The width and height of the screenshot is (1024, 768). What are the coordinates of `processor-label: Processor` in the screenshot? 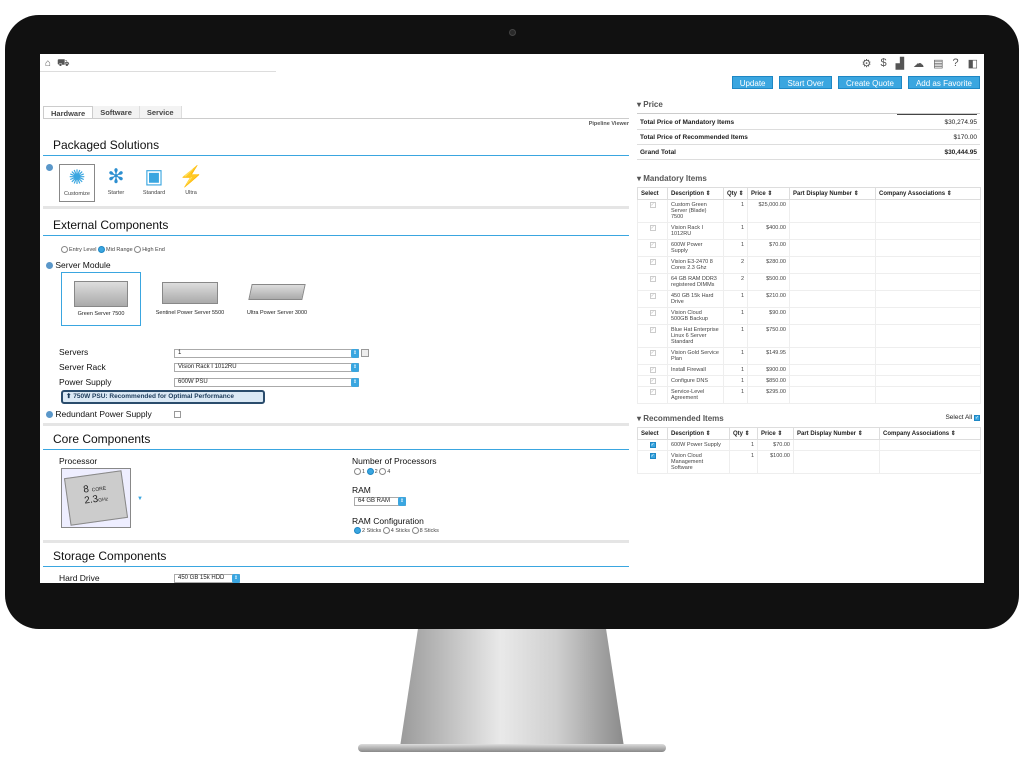 It's located at (78, 461).